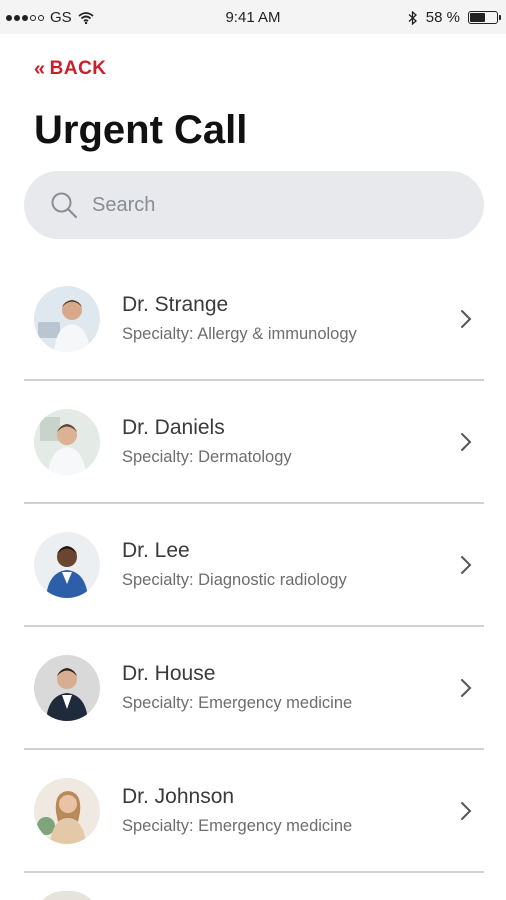 The image size is (506, 900). Describe the element at coordinates (234, 580) in the screenshot. I see `doctor-specialty: Specialty: Diagnostic radiology` at that location.